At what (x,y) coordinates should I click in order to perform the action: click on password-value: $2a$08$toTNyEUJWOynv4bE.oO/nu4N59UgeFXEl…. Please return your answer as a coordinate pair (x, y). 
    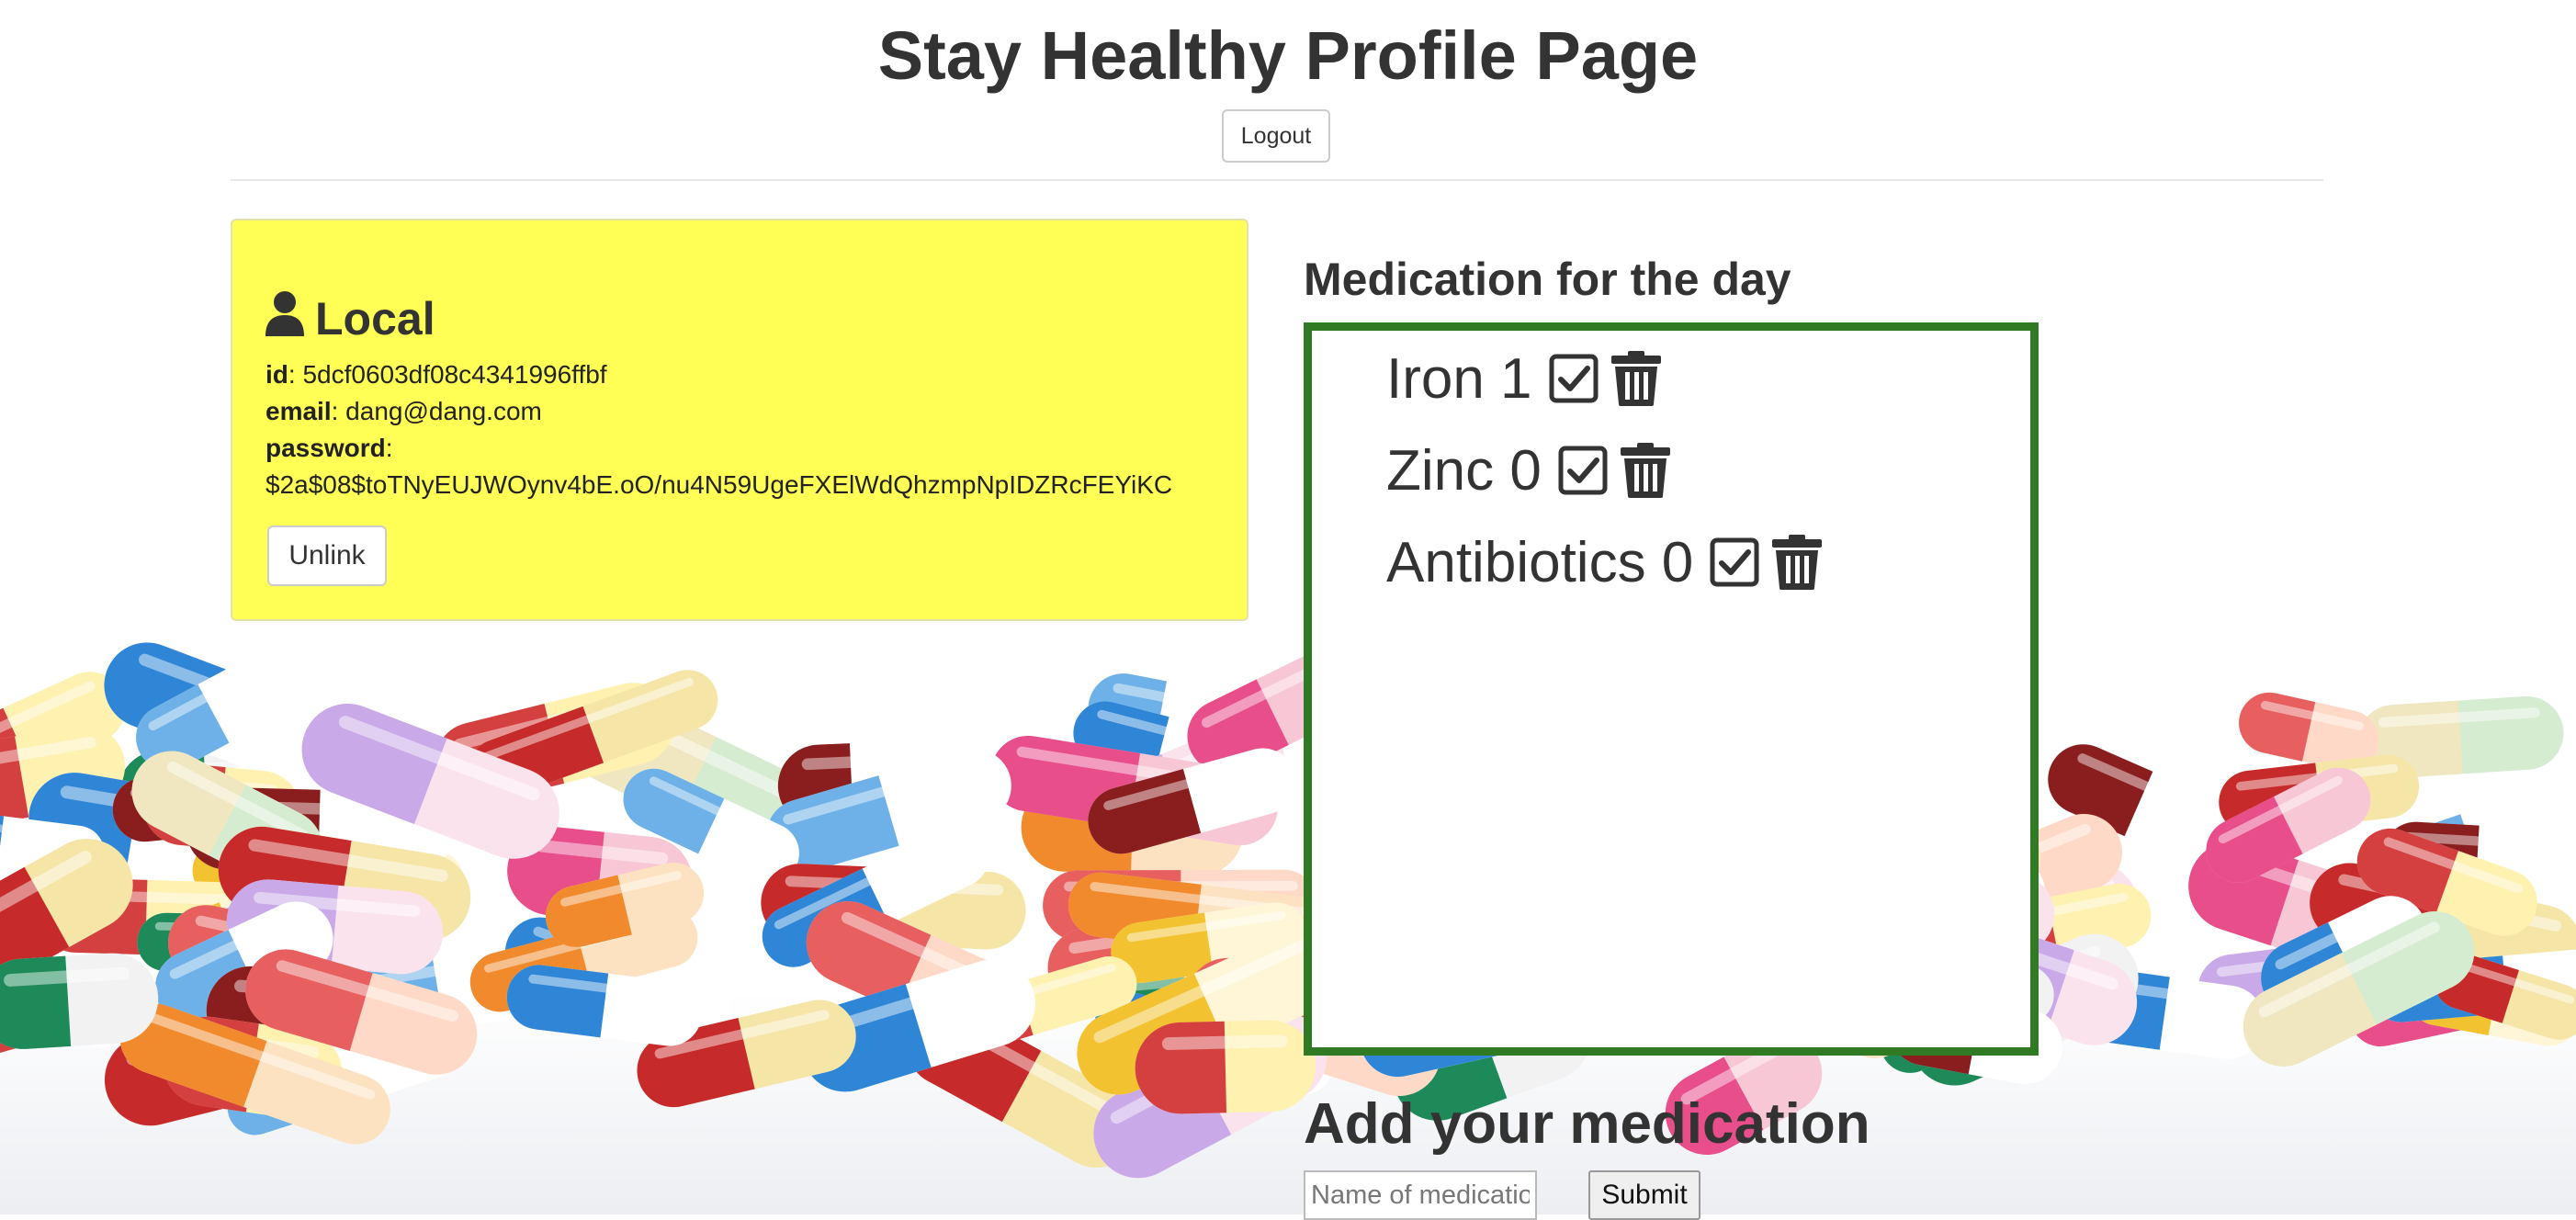
    Looking at the image, I should click on (719, 484).